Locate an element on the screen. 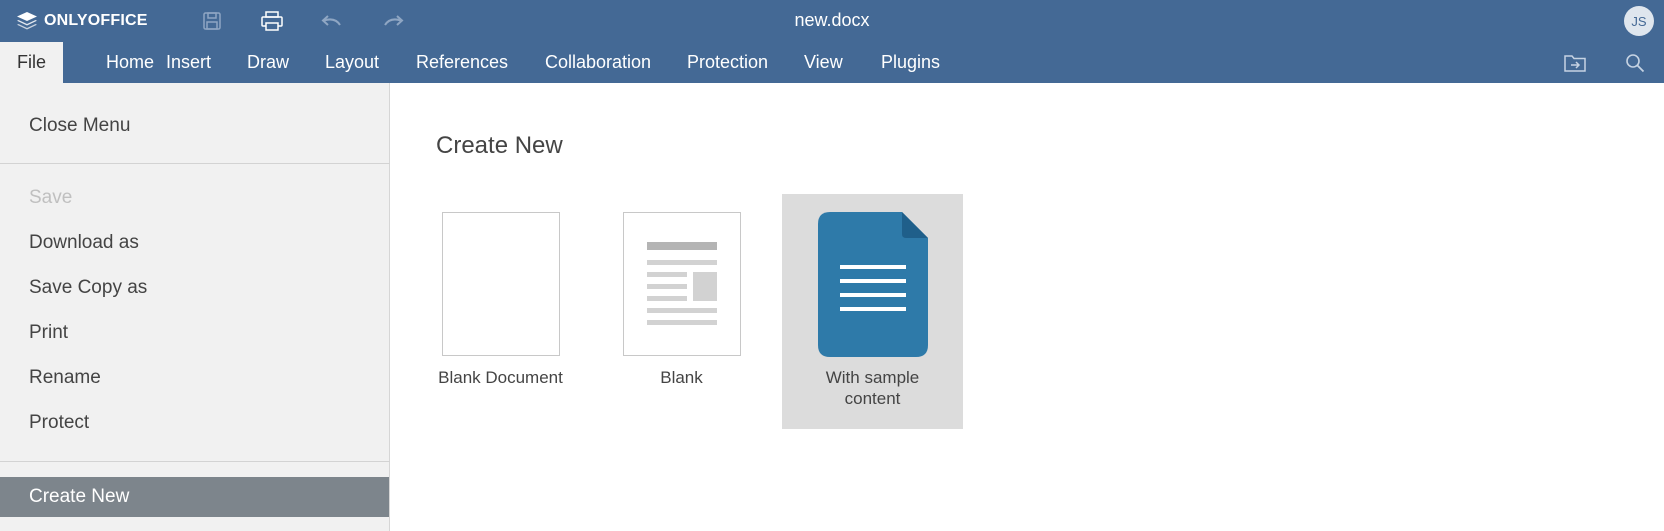  folder-icon is located at coordinates (1575, 63).